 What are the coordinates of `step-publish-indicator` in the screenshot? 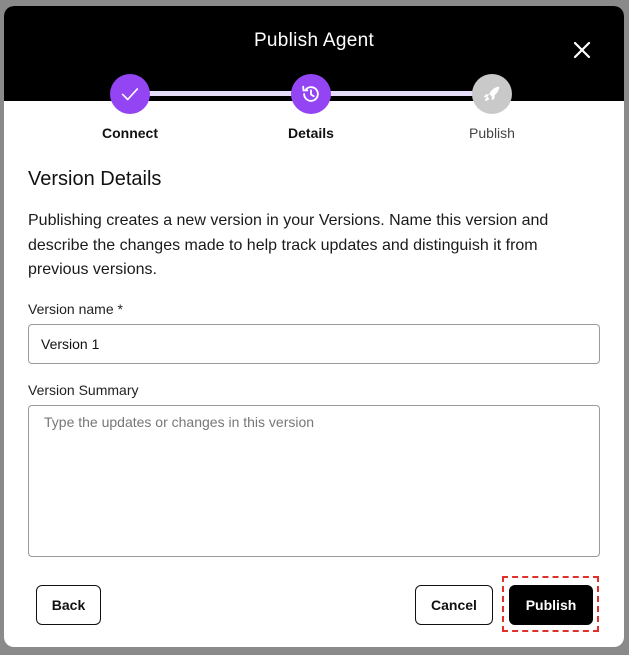 It's located at (492, 94).